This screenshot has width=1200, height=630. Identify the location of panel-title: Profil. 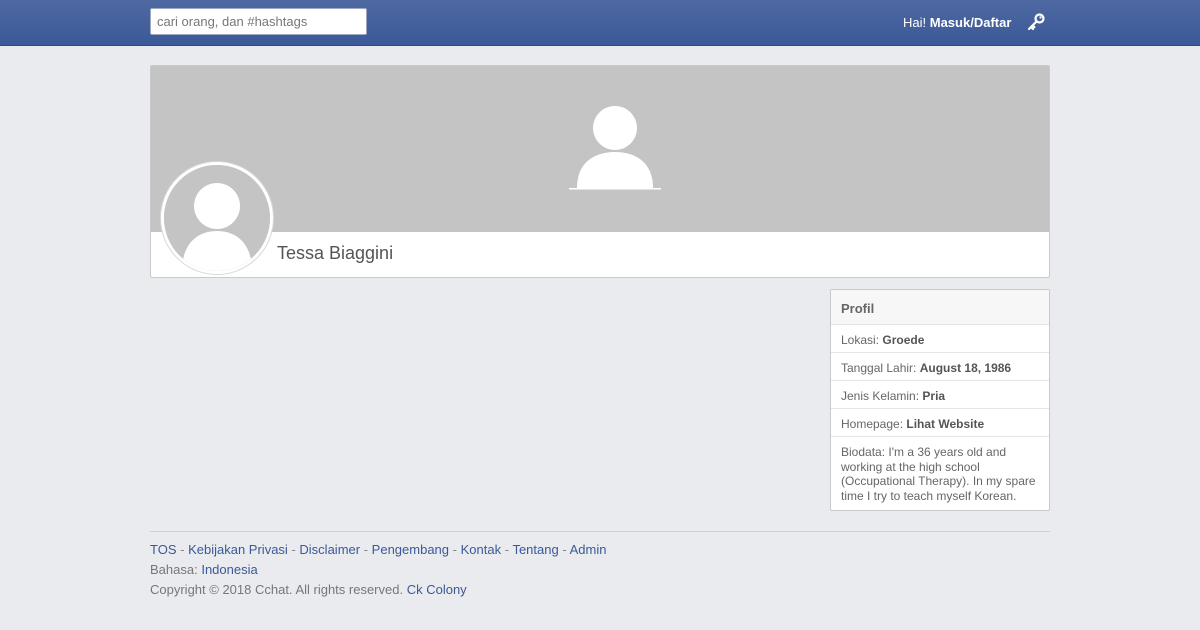
(940, 307).